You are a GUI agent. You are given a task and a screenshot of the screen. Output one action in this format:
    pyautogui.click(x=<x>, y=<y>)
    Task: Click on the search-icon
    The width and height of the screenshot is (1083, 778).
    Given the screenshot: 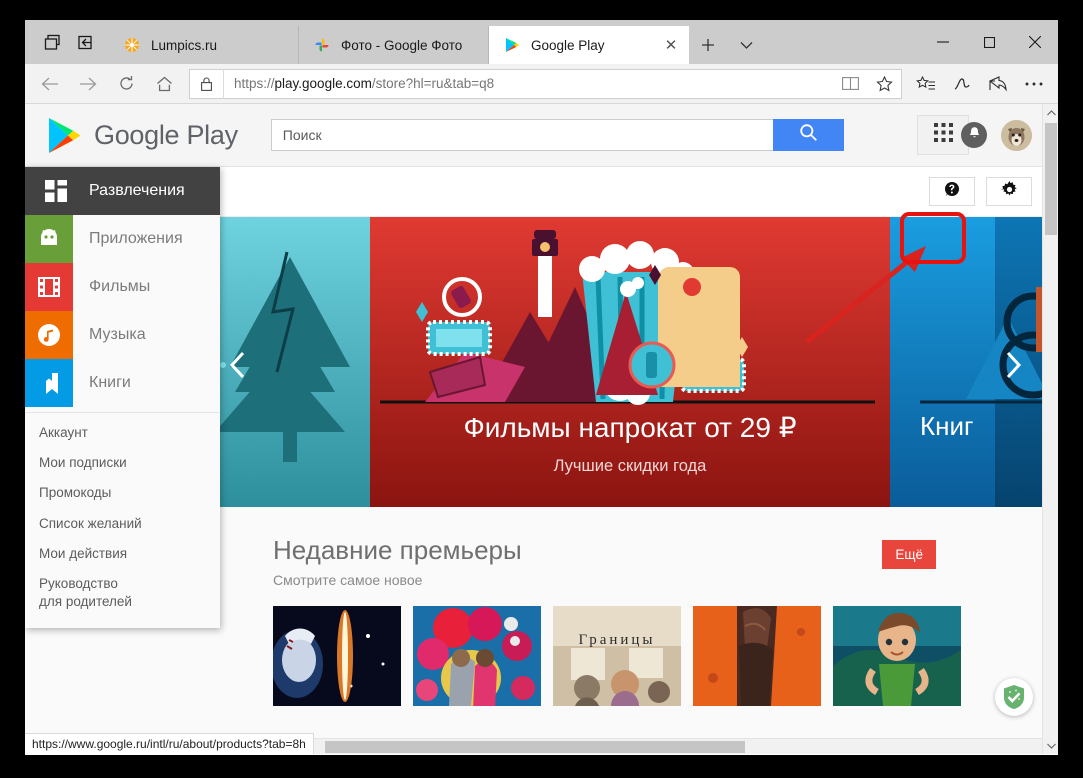 What is the action you would take?
    pyautogui.click(x=808, y=135)
    